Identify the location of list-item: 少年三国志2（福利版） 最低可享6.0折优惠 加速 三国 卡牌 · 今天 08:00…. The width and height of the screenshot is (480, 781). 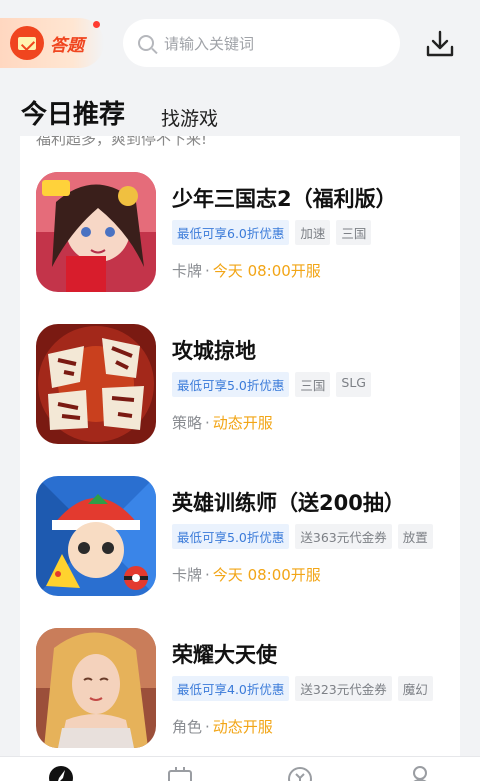
(246, 234).